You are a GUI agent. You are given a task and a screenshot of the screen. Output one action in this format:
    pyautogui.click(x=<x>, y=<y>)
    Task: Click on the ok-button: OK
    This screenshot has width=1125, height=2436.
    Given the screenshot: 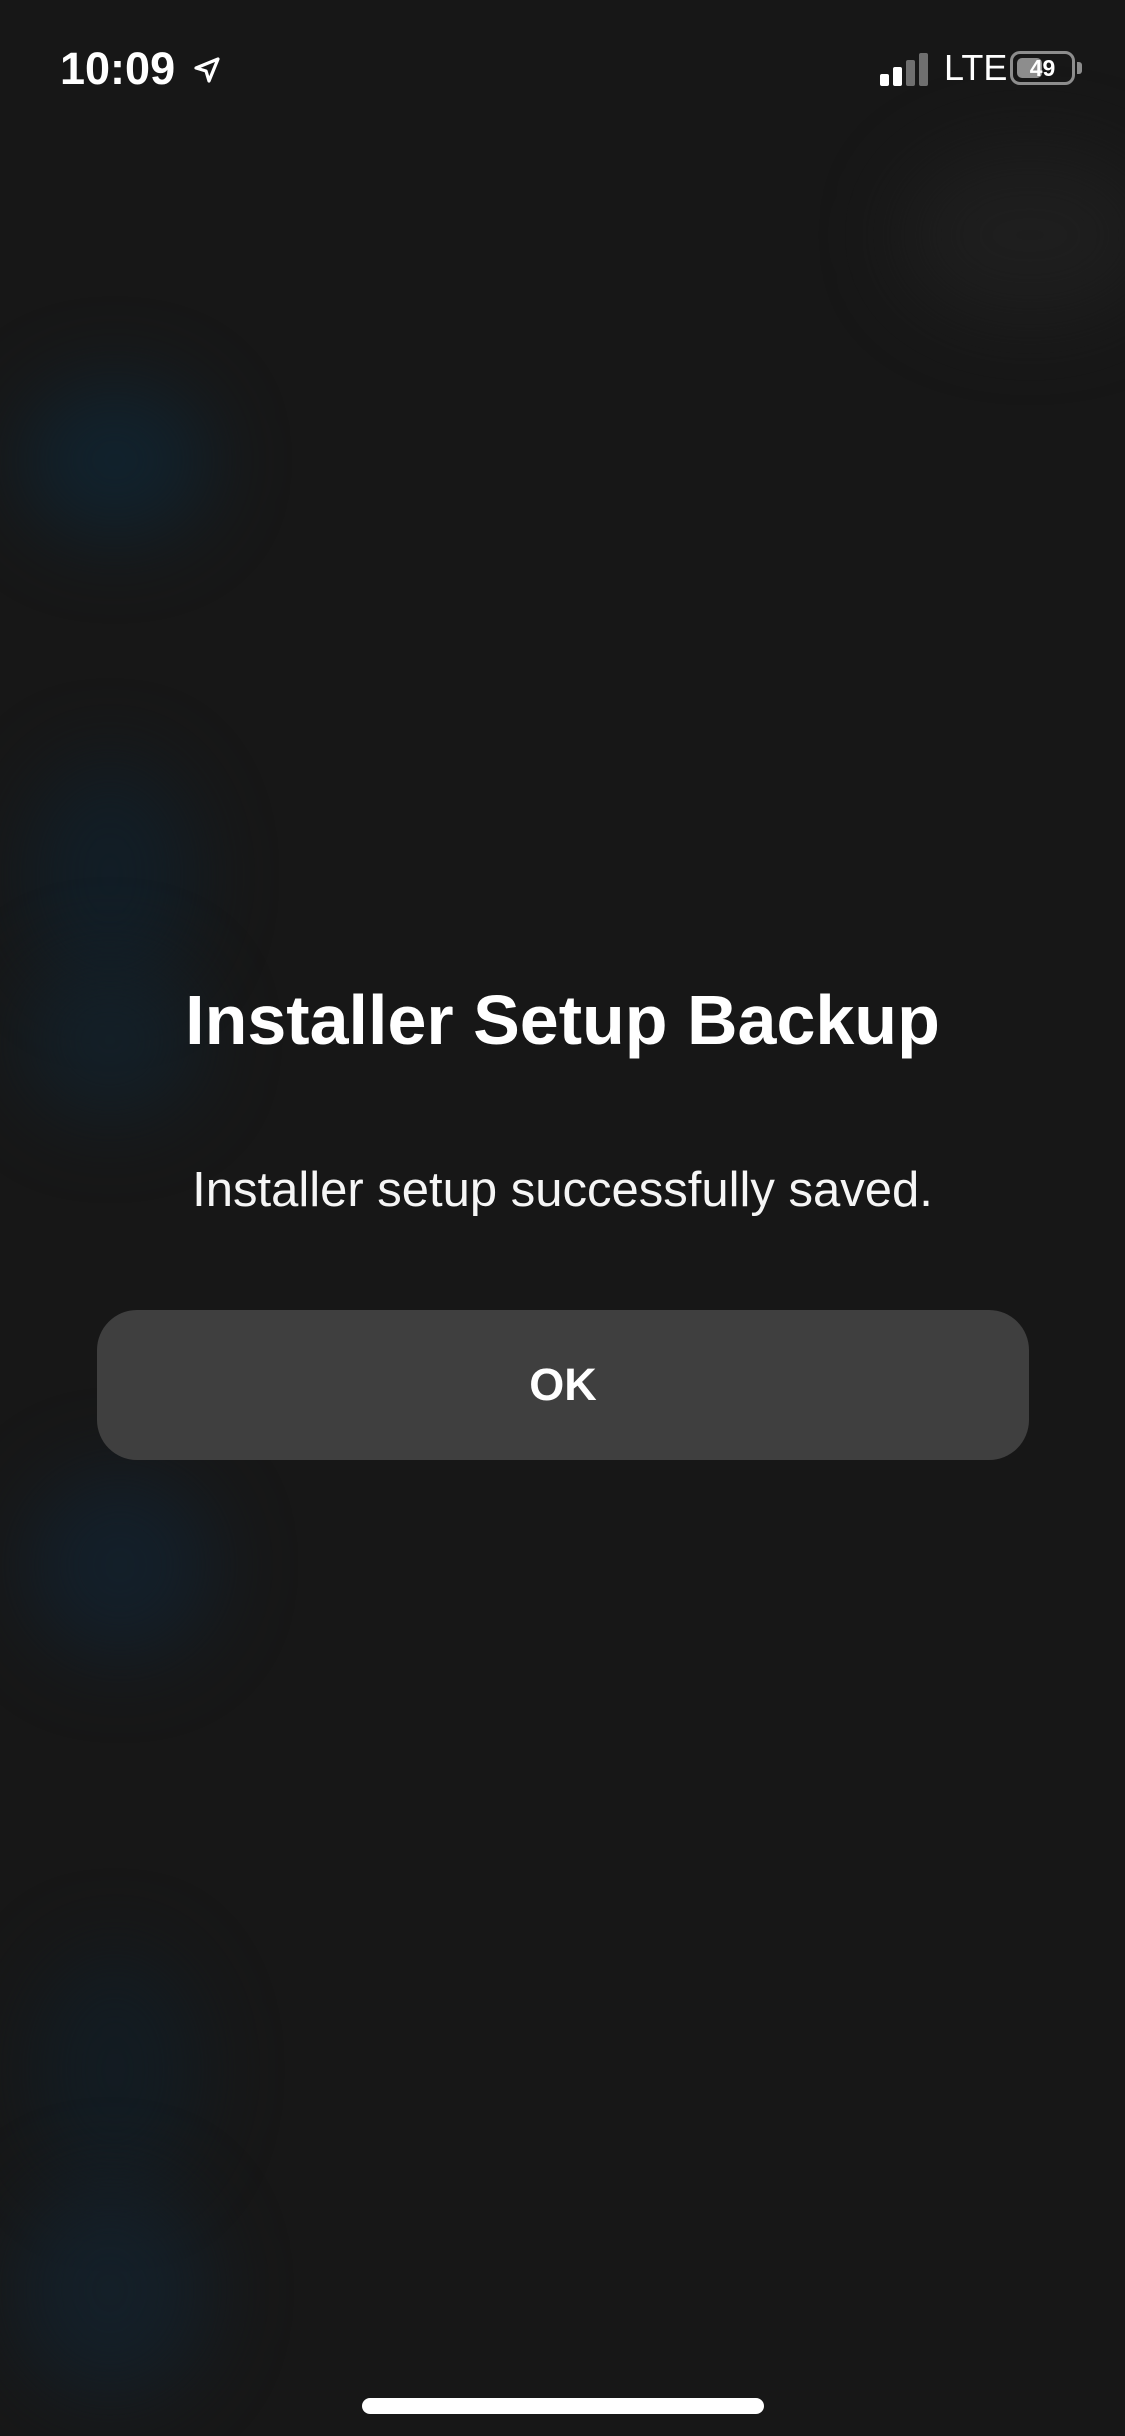 What is the action you would take?
    pyautogui.click(x=563, y=1385)
    